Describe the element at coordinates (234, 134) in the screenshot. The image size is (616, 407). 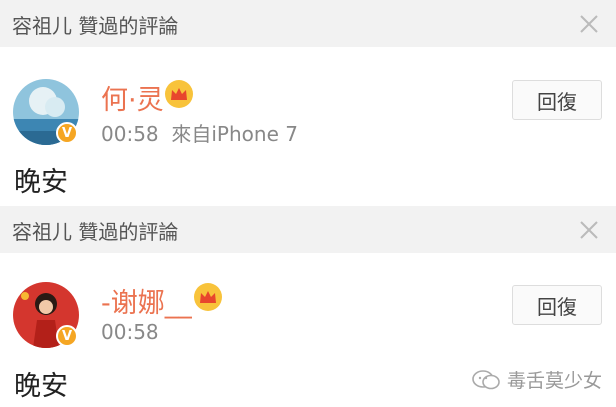
I see `comment-source: 來自iPhone 7` at that location.